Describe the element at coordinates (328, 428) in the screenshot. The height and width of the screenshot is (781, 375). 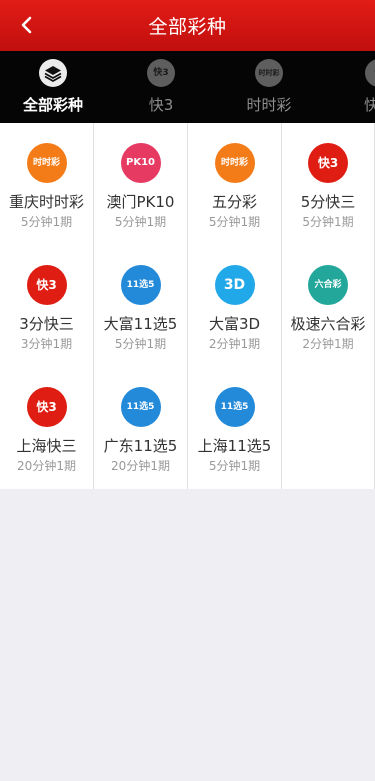
I see `empty-cell` at that location.